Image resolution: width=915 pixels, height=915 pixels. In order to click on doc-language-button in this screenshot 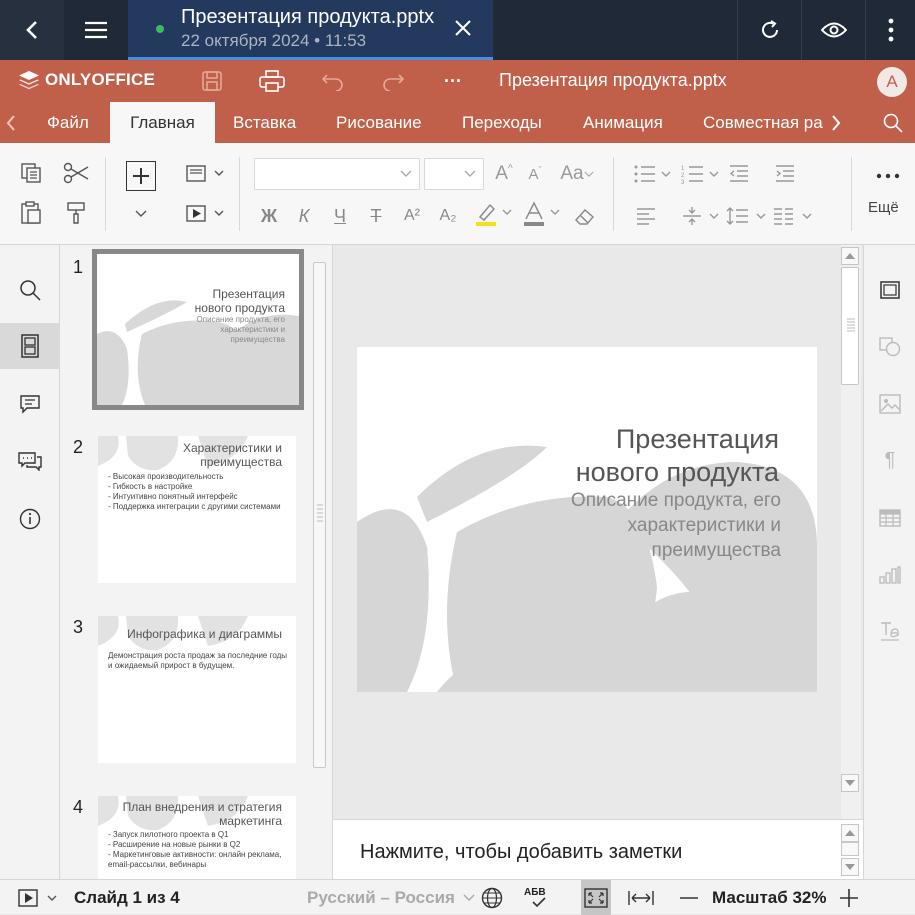, I will do `click(492, 897)`.